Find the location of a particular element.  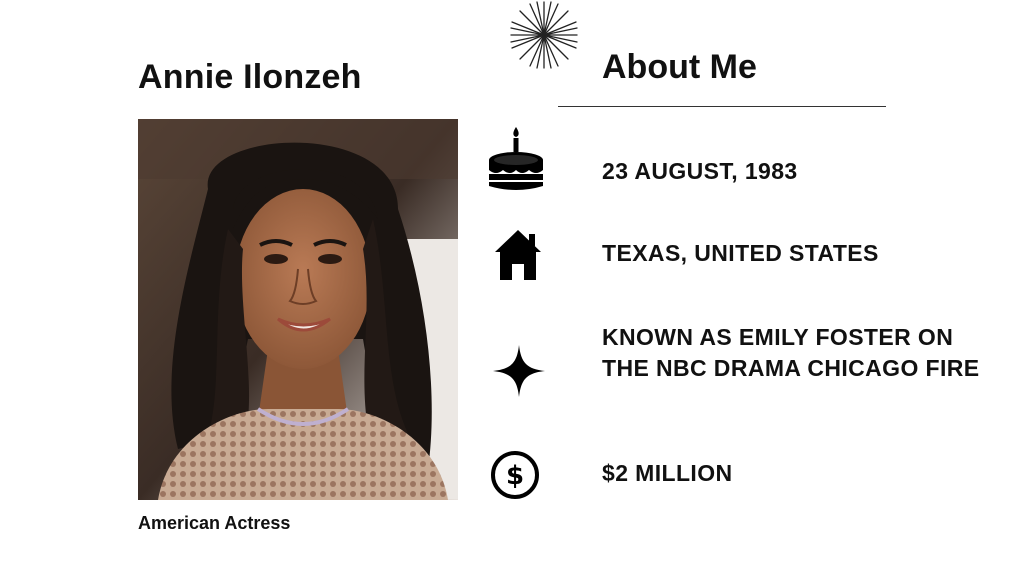

about-heading: About Me is located at coordinates (679, 67).